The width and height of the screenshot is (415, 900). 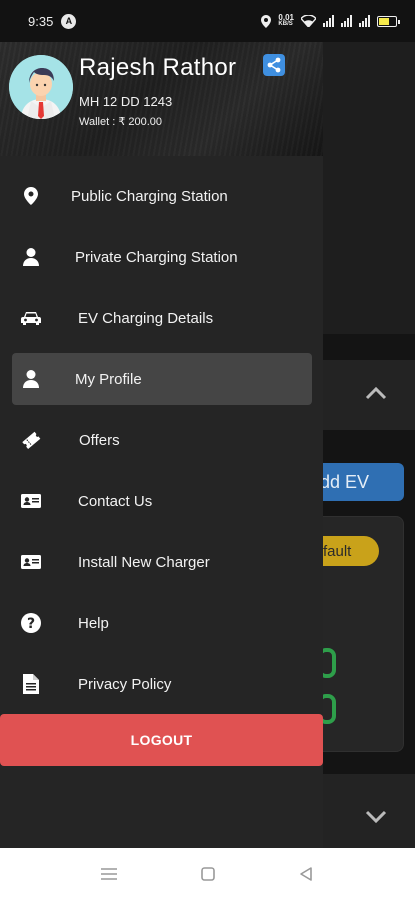 I want to click on home-nav-icon, so click(x=208, y=874).